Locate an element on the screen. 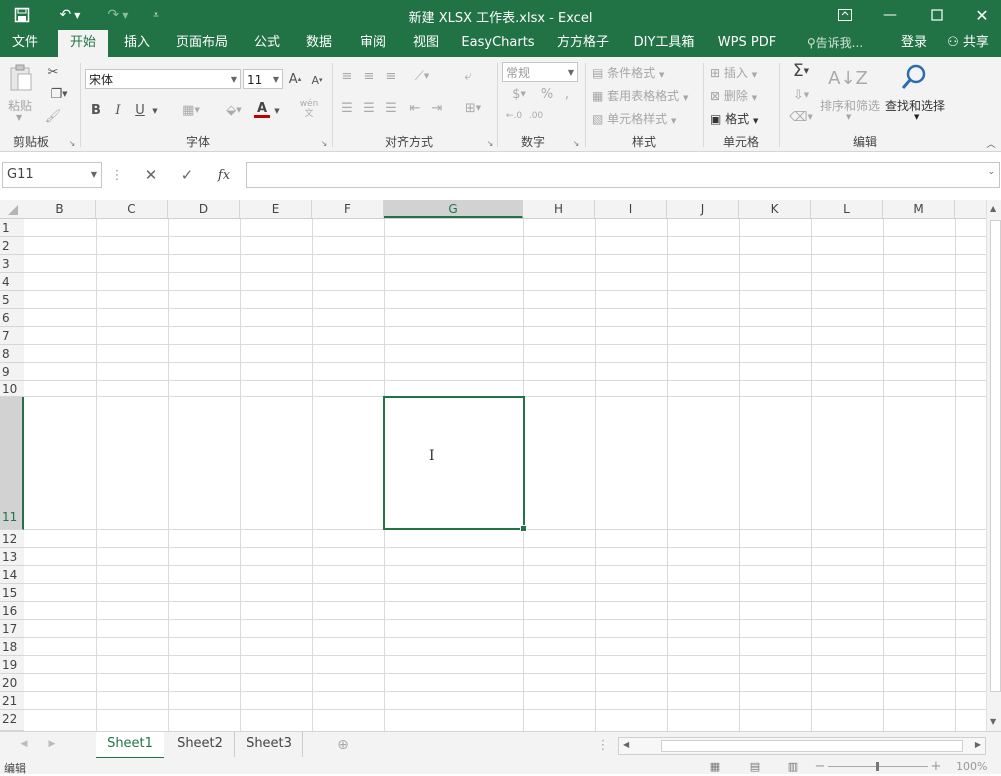 The image size is (1001, 776). sort-filter-button: 排序和筛选 is located at coordinates (850, 105).